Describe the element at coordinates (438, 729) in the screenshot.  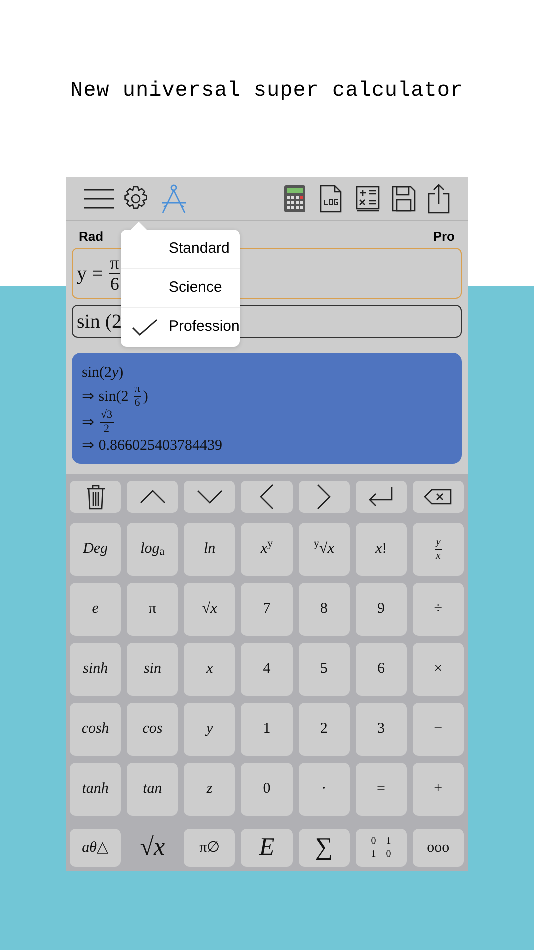
I see `key-button: −` at that location.